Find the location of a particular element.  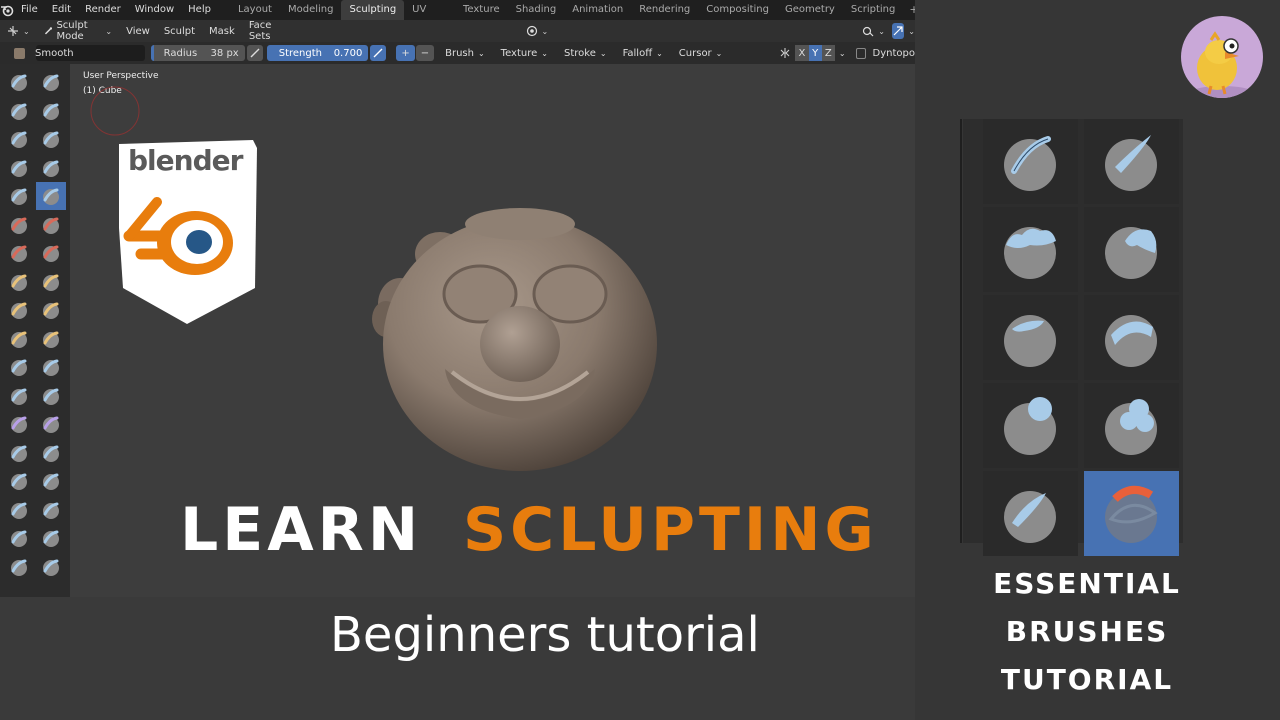

tab-geometry-nodes: Geometry Nodes is located at coordinates (810, 17).